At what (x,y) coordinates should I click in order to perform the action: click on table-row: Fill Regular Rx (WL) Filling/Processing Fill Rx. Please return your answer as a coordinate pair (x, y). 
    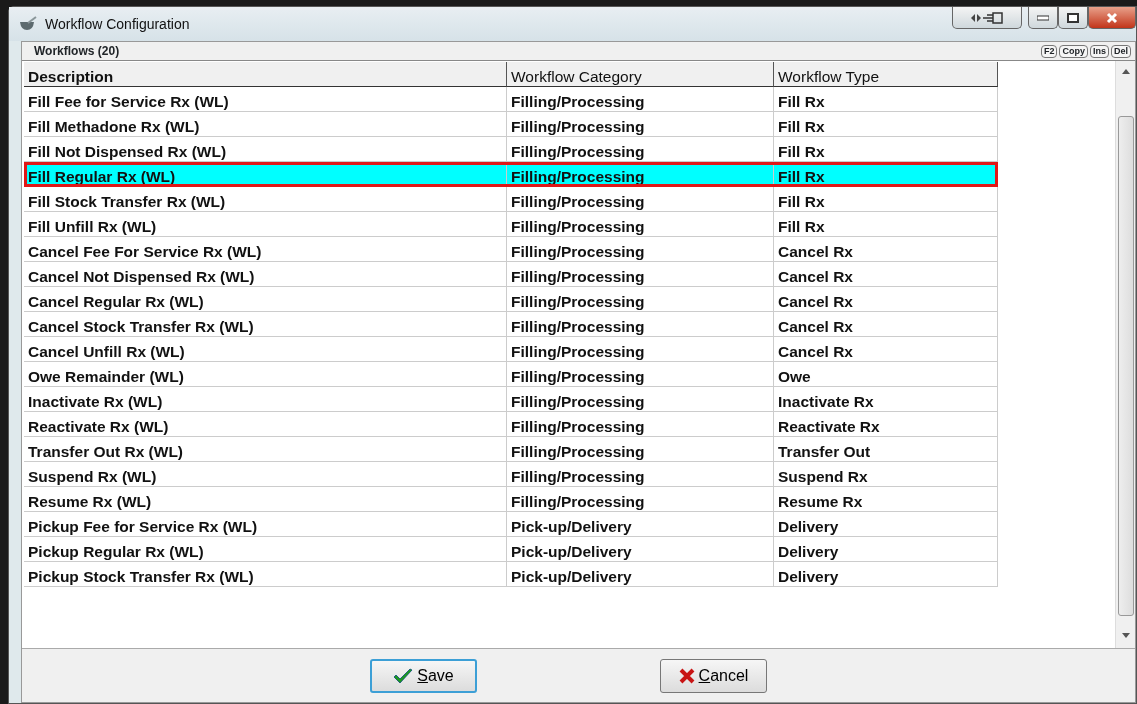
    Looking at the image, I should click on (511, 174).